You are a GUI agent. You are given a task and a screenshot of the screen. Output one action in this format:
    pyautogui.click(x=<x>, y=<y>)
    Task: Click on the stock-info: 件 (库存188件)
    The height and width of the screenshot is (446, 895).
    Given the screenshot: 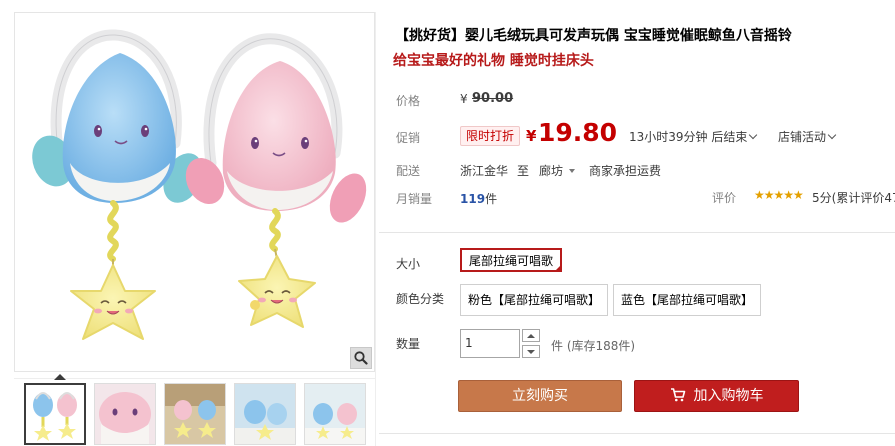 What is the action you would take?
    pyautogui.click(x=593, y=345)
    